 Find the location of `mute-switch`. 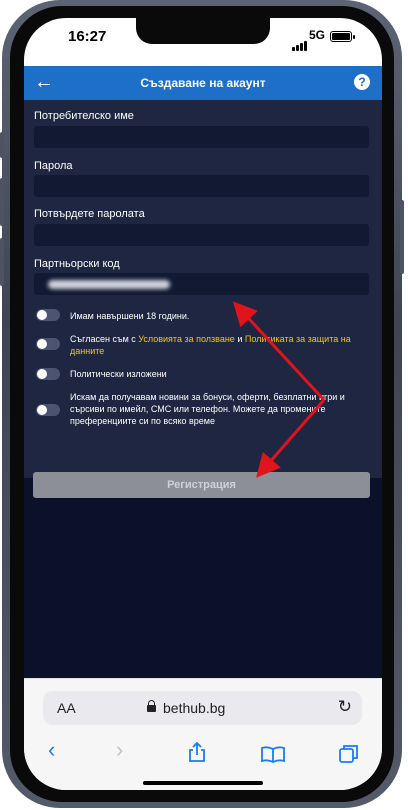

mute-switch is located at coordinates (2, 145).